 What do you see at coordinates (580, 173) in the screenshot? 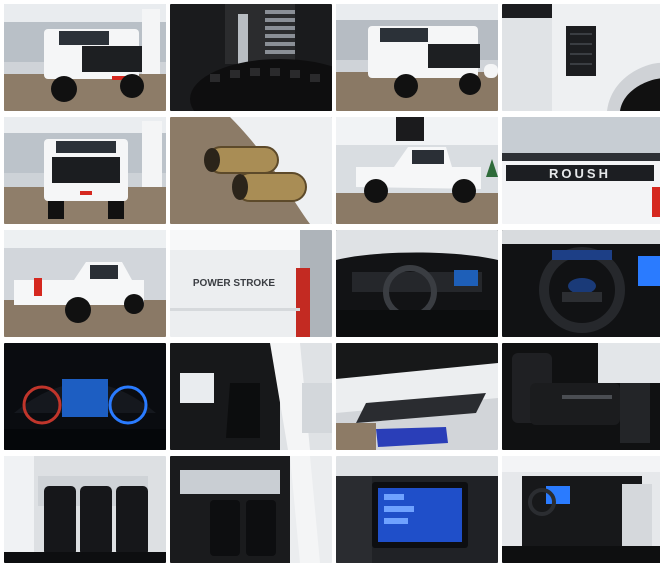
I see `roush-text: ROUSH` at bounding box center [580, 173].